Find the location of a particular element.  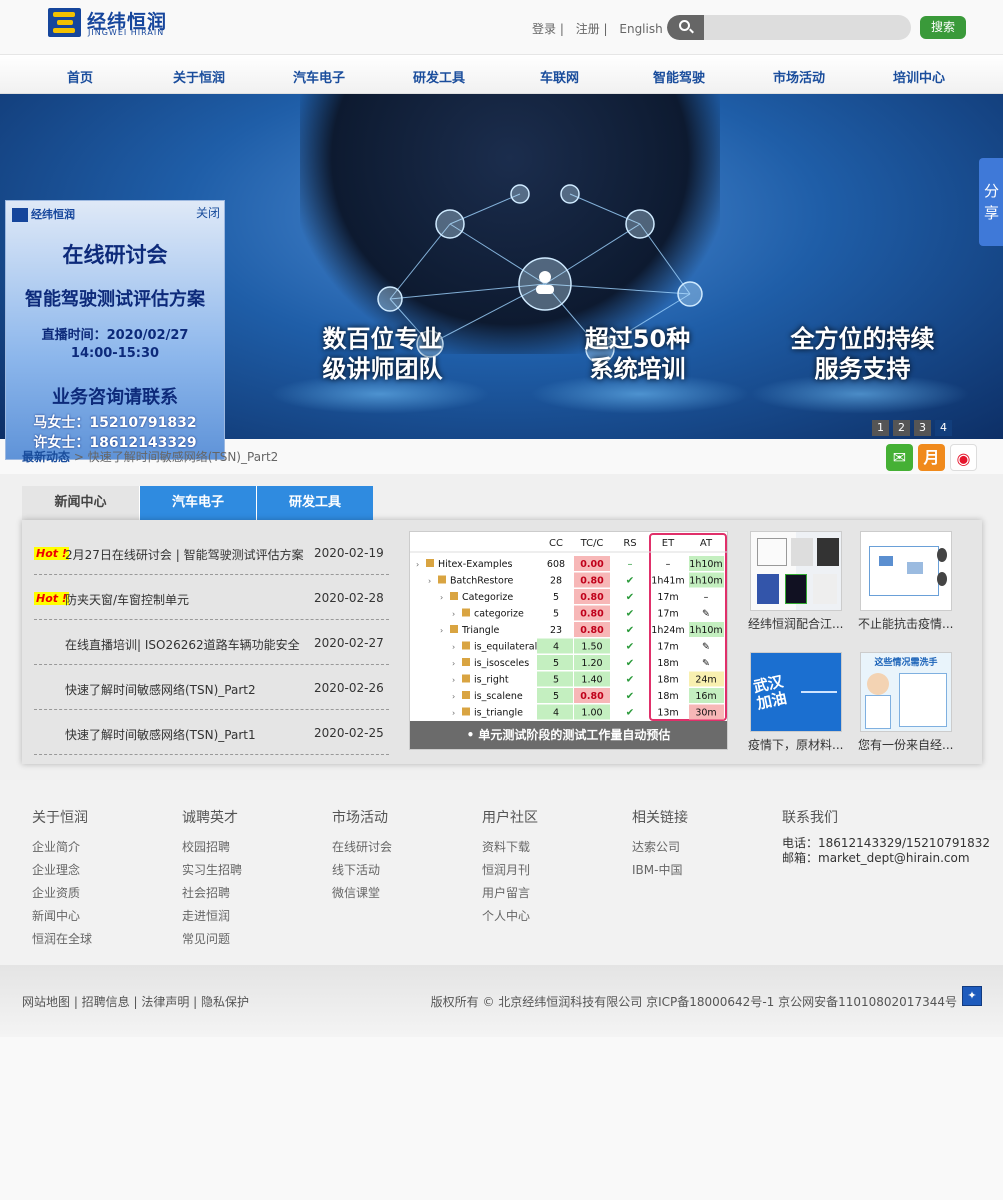

footer-link: 企业资质 is located at coordinates (62, 893).